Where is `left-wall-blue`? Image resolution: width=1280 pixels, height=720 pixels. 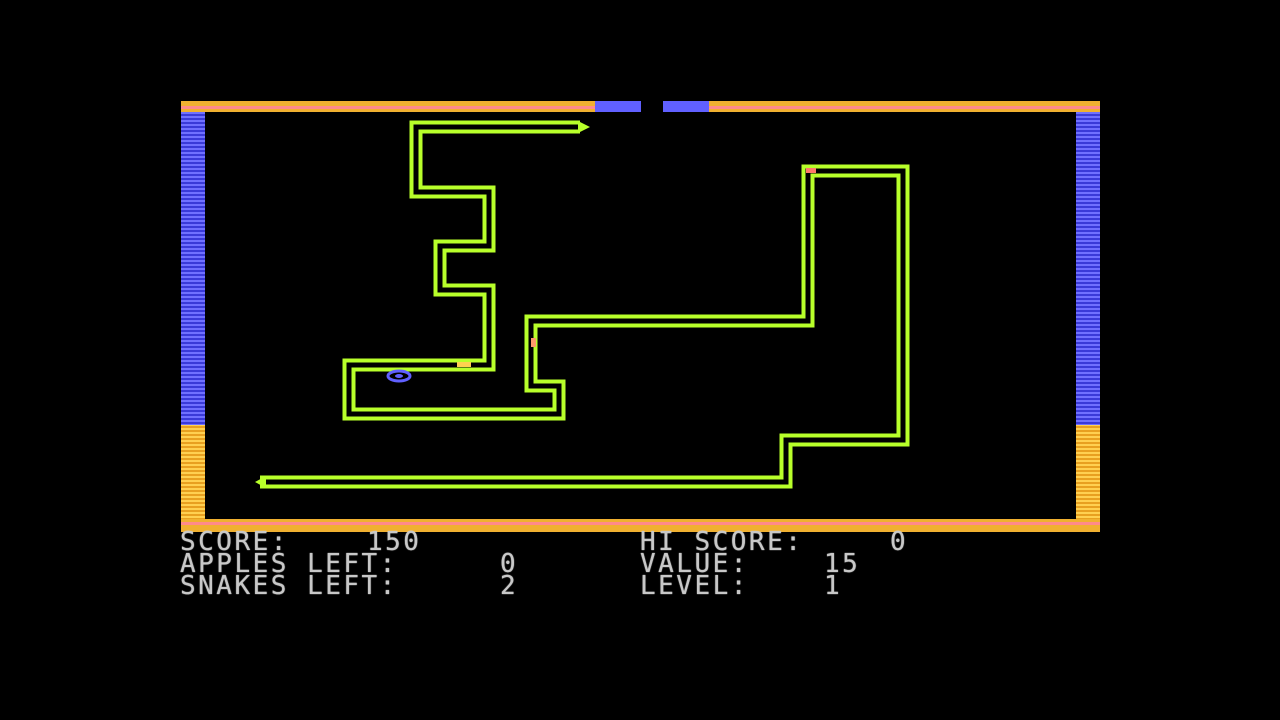
left-wall-blue is located at coordinates (193, 268).